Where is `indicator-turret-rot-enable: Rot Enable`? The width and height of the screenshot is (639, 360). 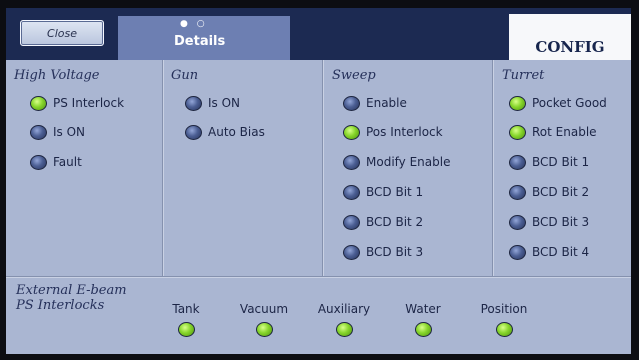
indicator-turret-rot-enable: Rot Enable is located at coordinates (553, 132).